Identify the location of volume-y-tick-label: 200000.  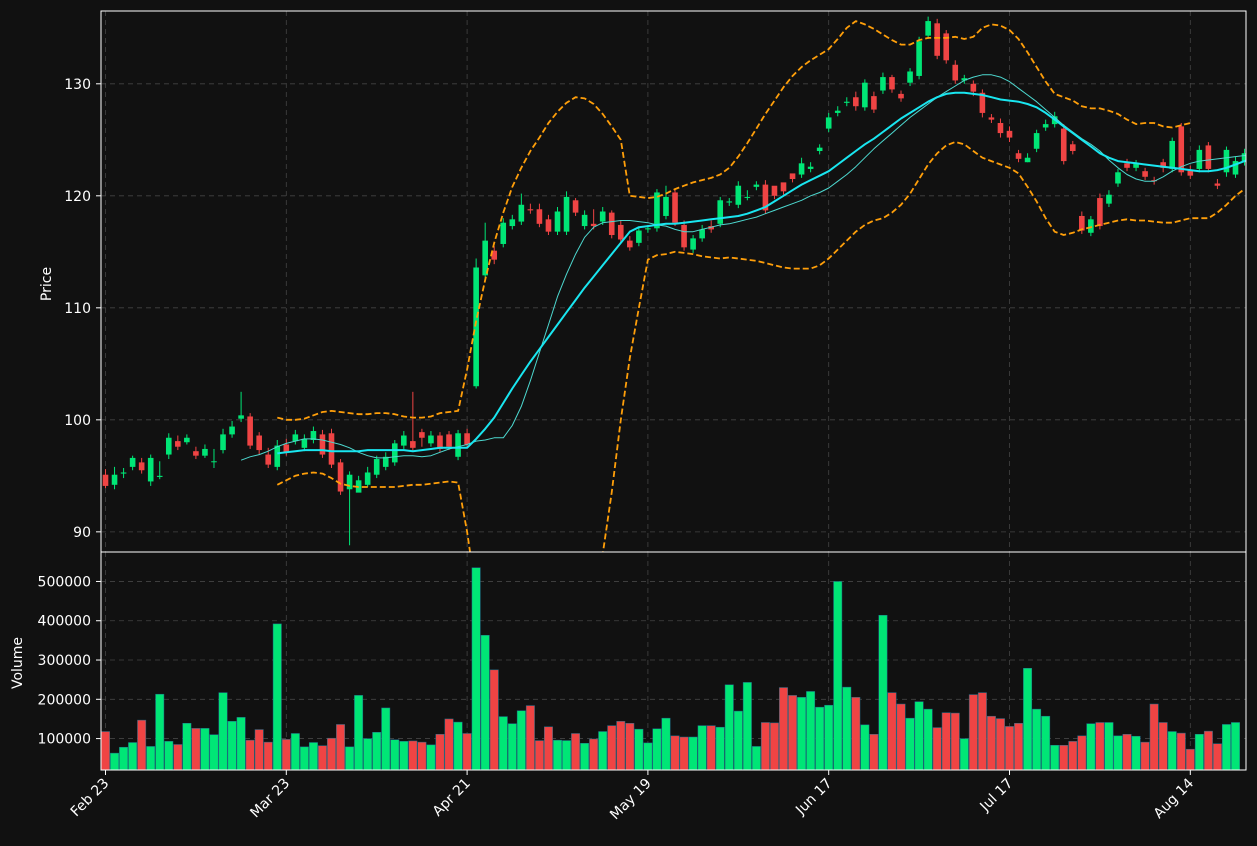
(64, 700).